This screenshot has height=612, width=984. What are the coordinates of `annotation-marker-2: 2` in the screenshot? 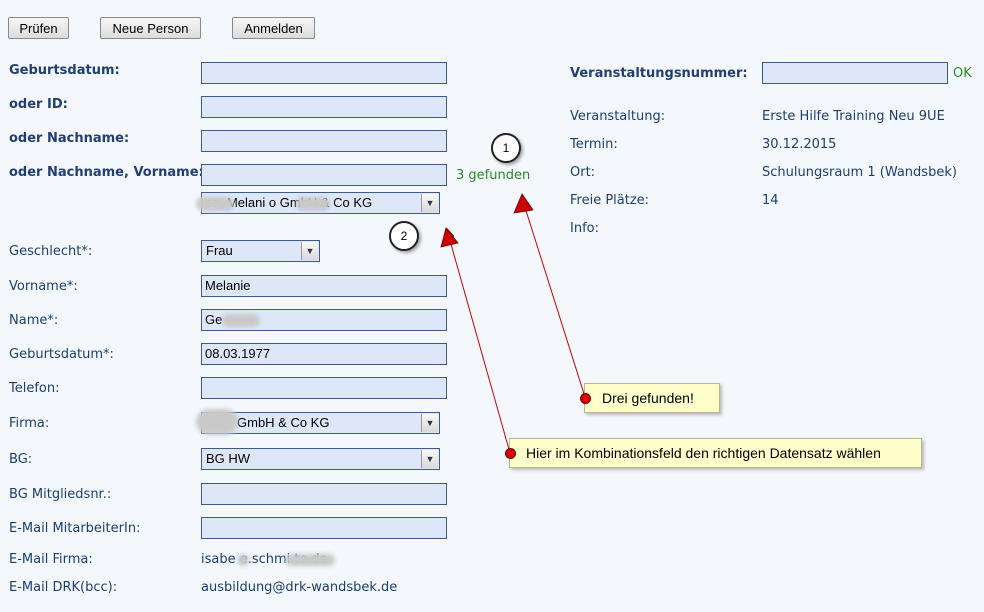 It's located at (404, 236).